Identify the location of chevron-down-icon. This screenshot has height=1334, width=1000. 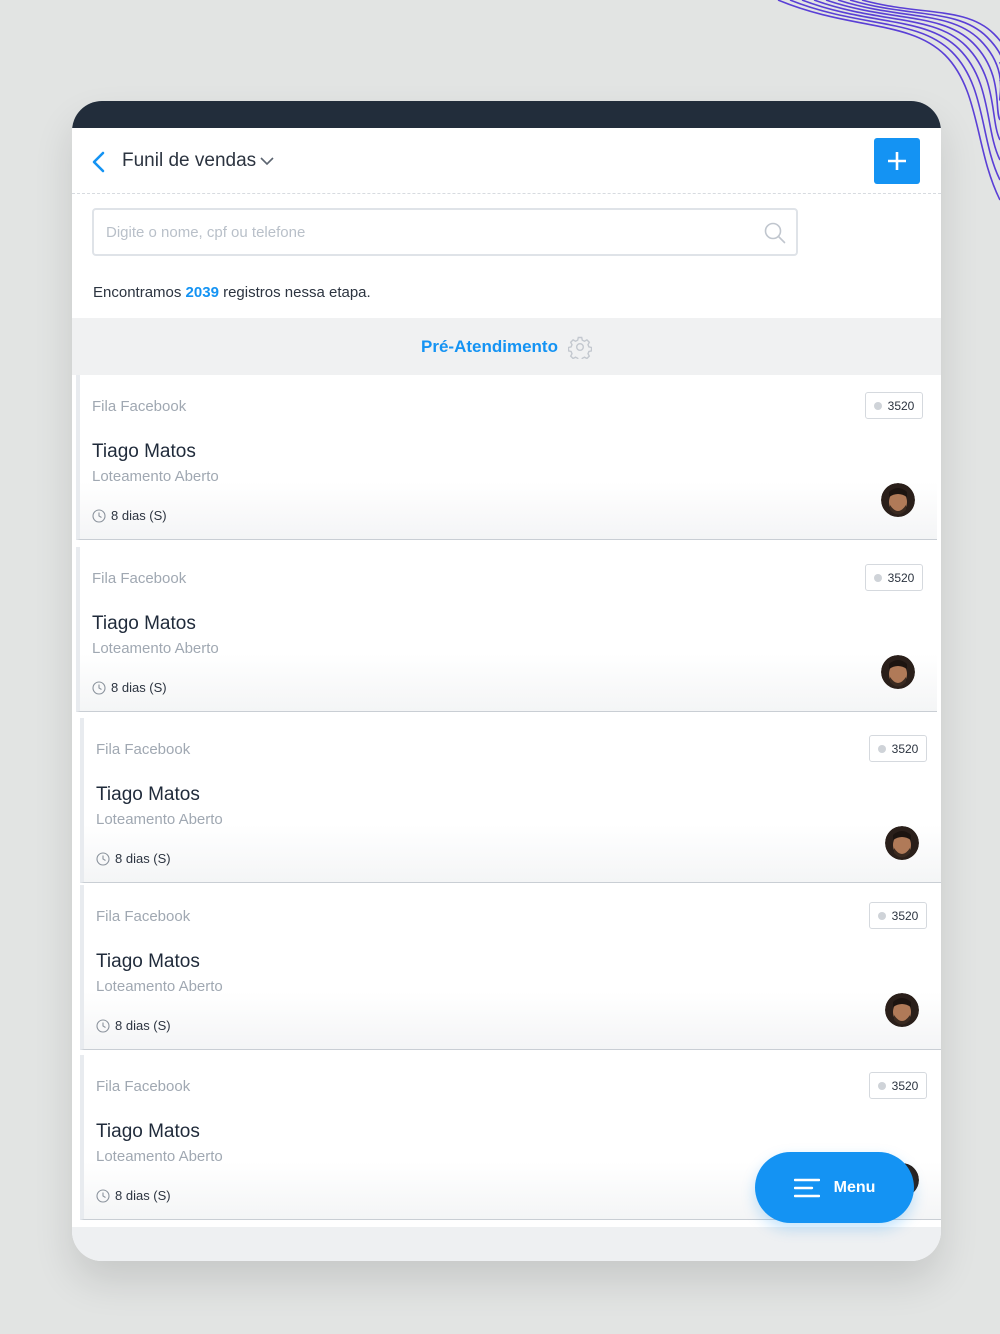
(267, 161).